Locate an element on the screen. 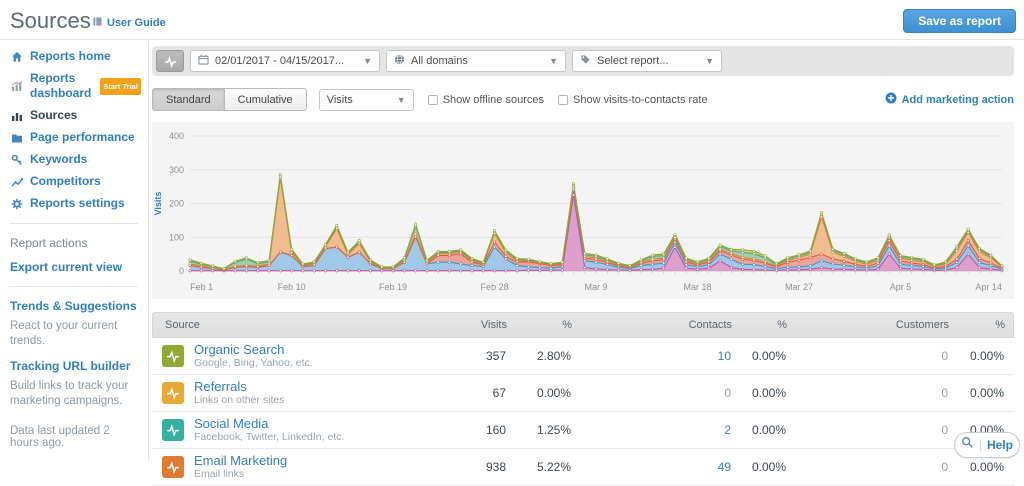 This screenshot has height=486, width=1024. source-link: Social Media is located at coordinates (269, 423).